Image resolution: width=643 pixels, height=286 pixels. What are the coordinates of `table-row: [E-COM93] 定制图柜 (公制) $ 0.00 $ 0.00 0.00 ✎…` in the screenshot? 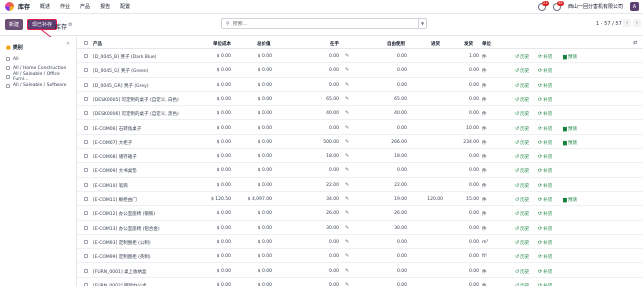 It's located at (360, 242).